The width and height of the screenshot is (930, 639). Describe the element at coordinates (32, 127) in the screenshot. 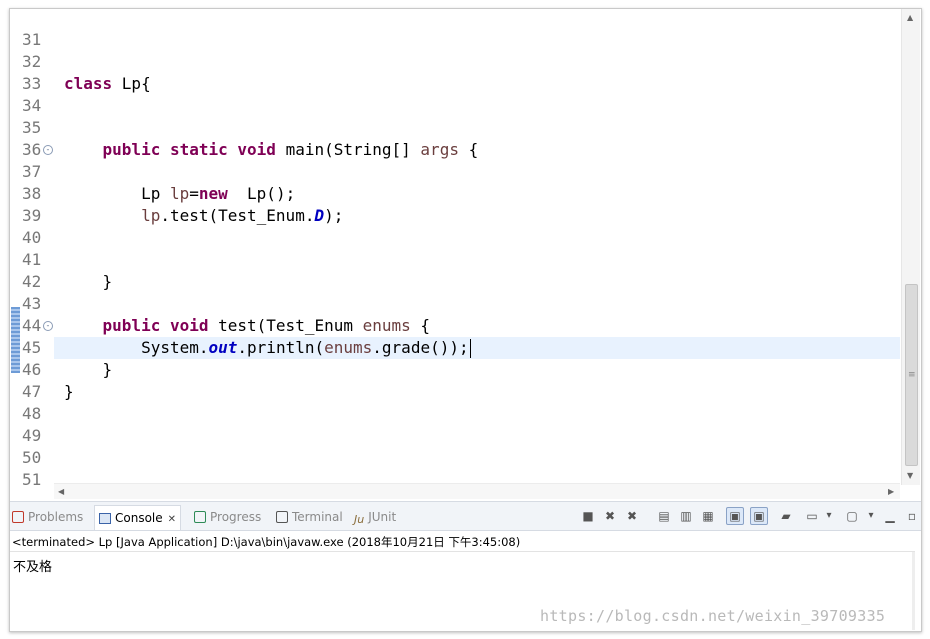

I see `line-number: 35` at that location.